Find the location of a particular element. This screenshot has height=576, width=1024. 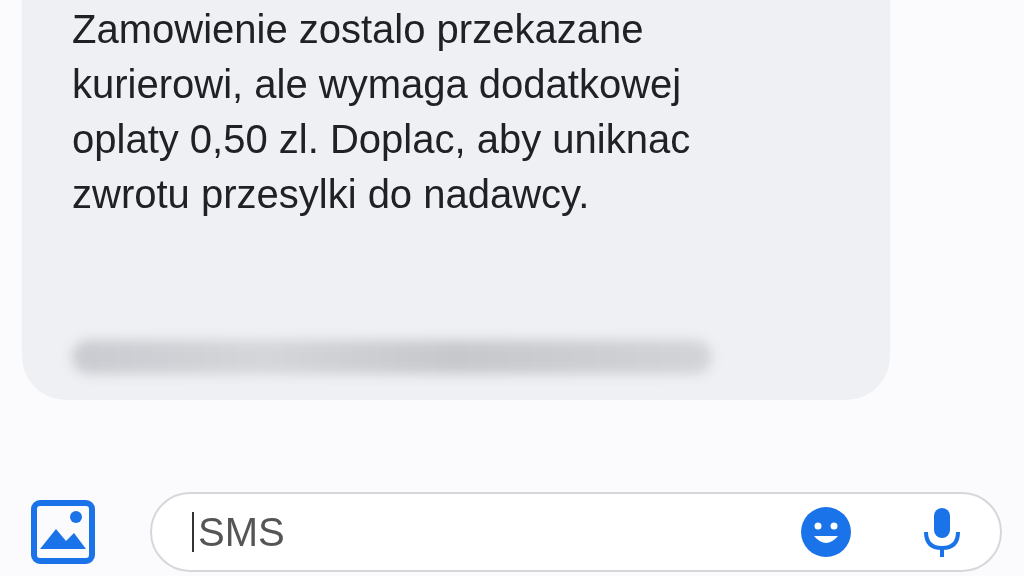

gallery-icon is located at coordinates (63, 532).